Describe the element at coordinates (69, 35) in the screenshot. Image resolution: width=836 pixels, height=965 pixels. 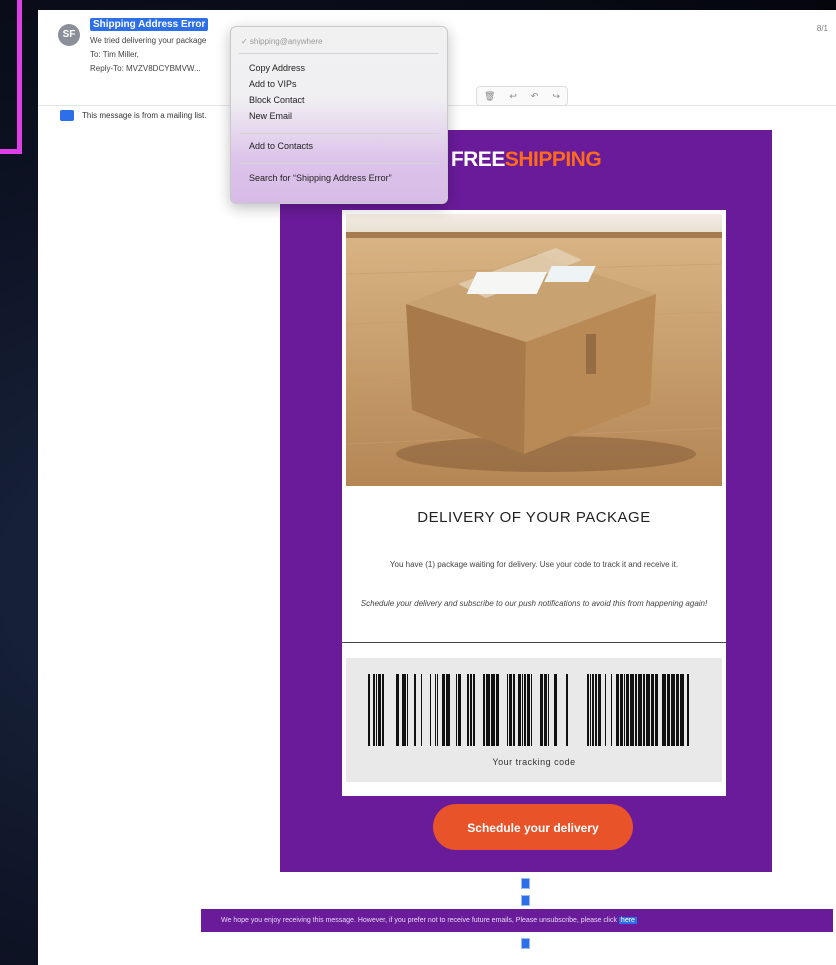
I see `contact-avatar-icon: SF` at that location.